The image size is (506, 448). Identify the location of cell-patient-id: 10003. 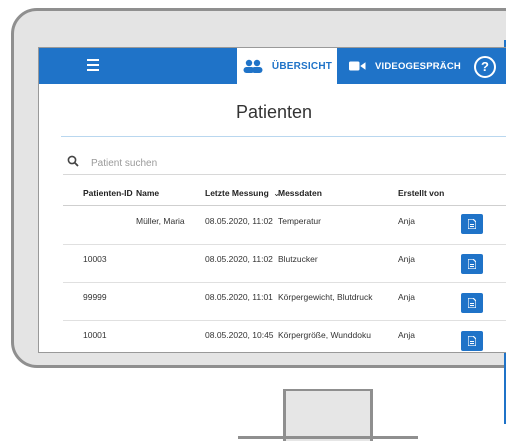
(95, 259).